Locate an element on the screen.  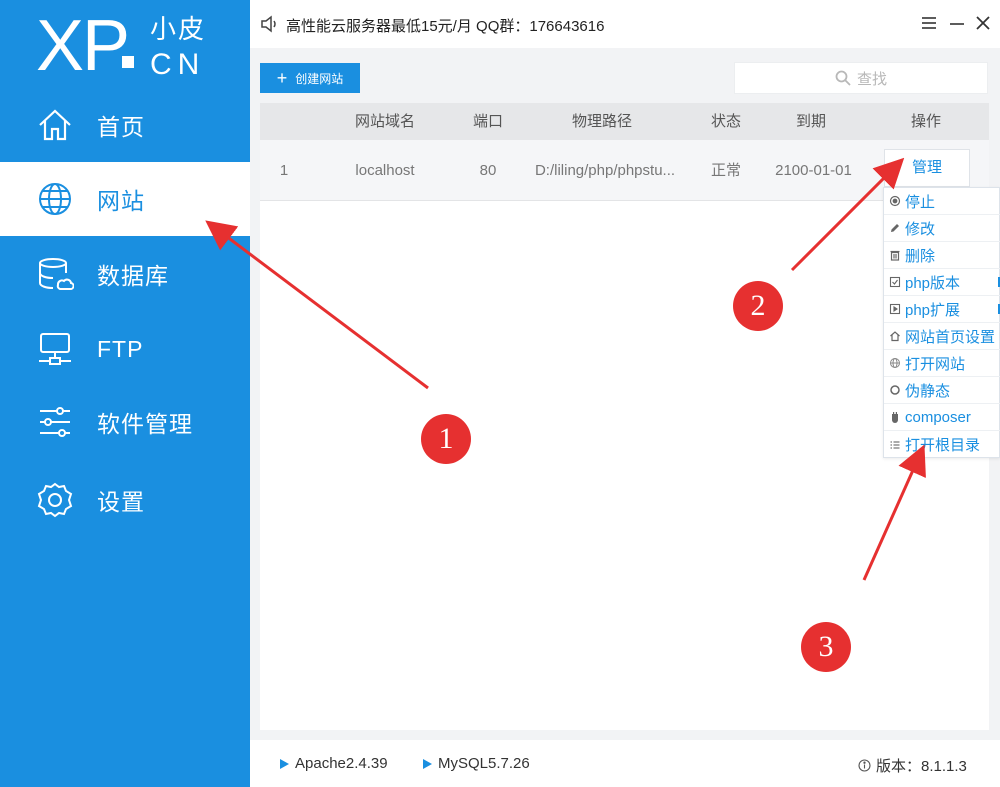
logo: XP 小皮 CN is located at coordinates (131, 46).